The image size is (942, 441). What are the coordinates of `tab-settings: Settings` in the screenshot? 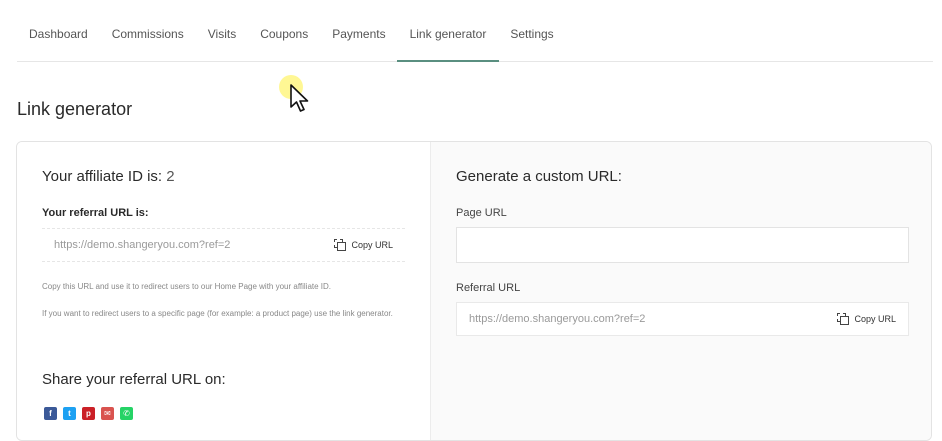 It's located at (531, 44).